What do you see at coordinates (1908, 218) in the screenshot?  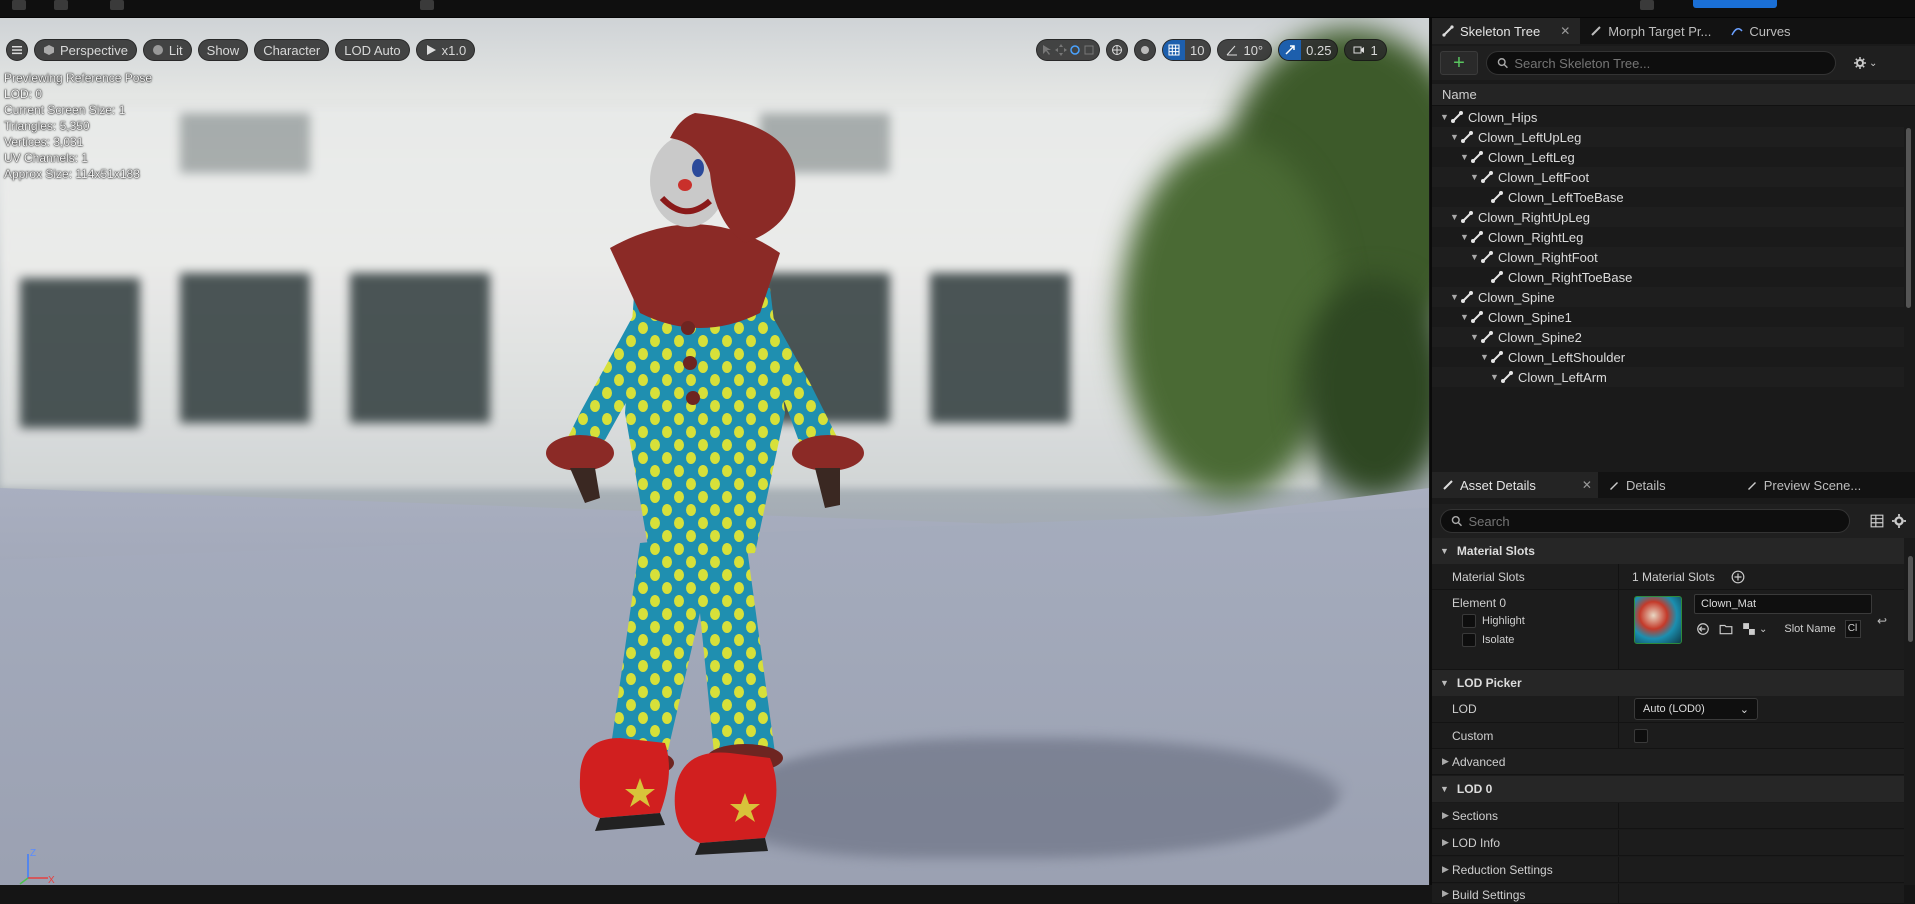 I see `skeleton-tree-scrollbar` at bounding box center [1908, 218].